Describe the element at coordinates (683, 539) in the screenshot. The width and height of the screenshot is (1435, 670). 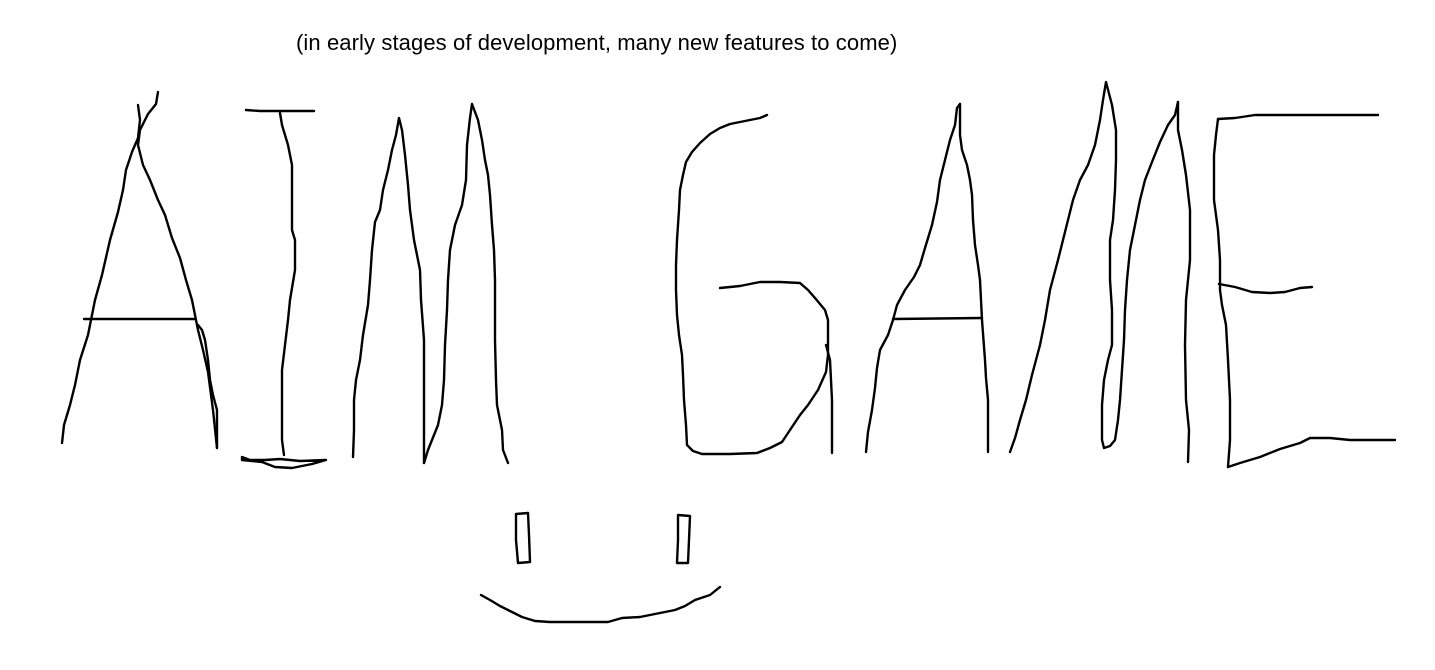
I see `right-eye` at that location.